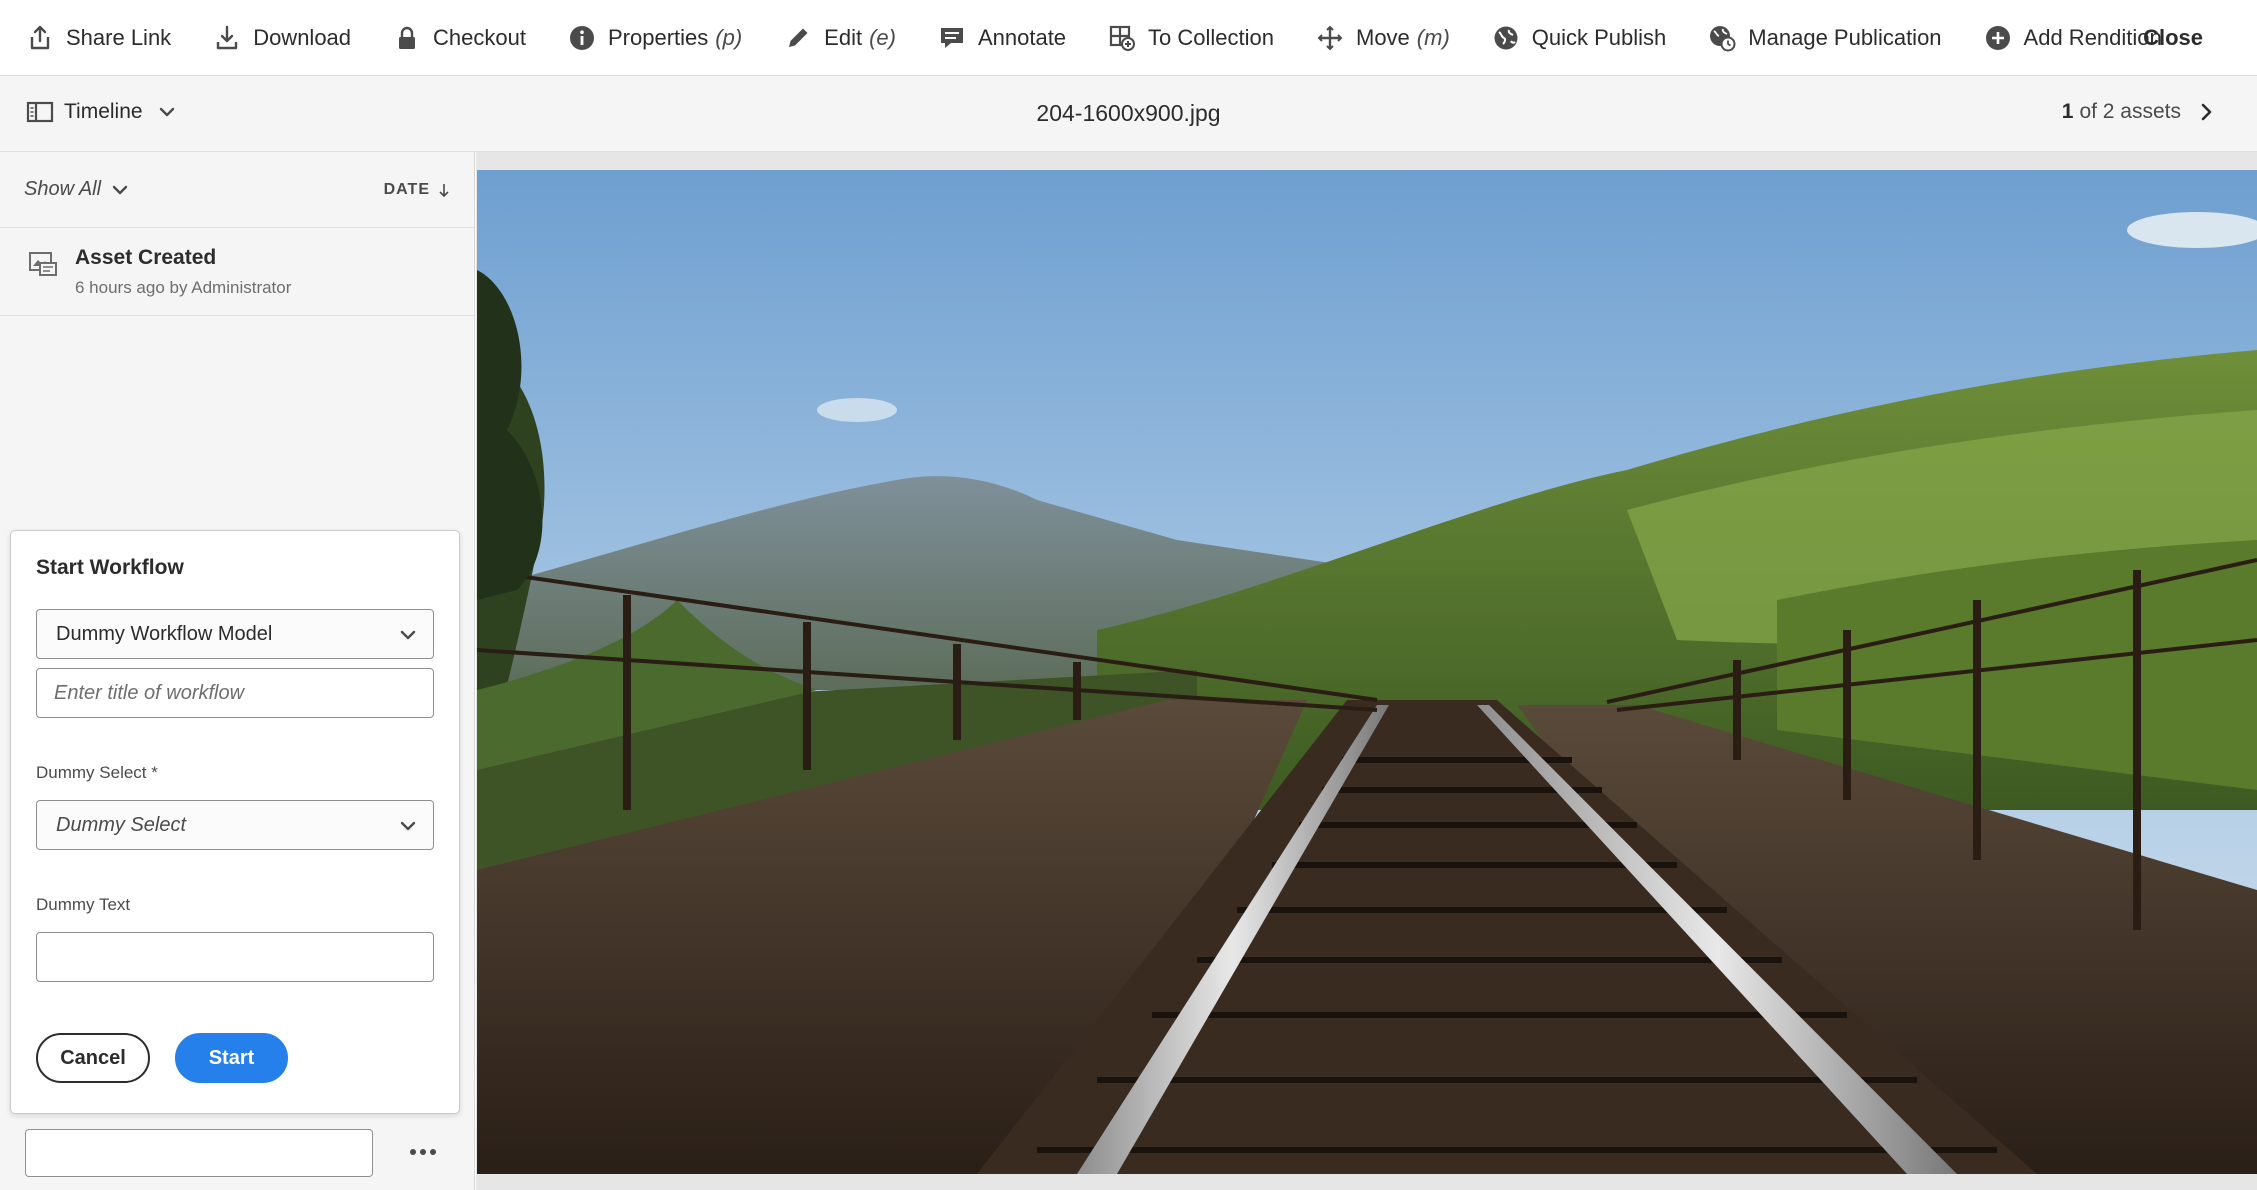  I want to click on dummy-text-input, so click(235, 957).